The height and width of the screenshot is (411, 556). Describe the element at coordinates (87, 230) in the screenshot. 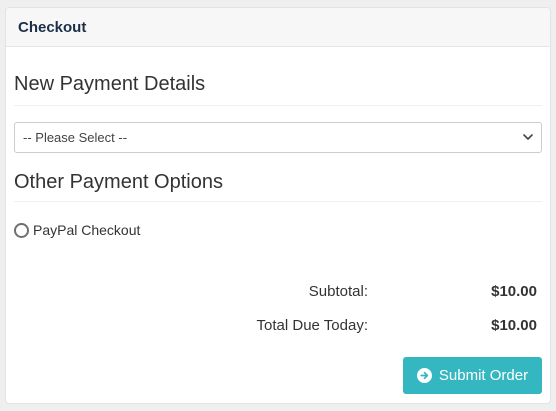

I see `paypal-option-label: PayPal Checkout` at that location.